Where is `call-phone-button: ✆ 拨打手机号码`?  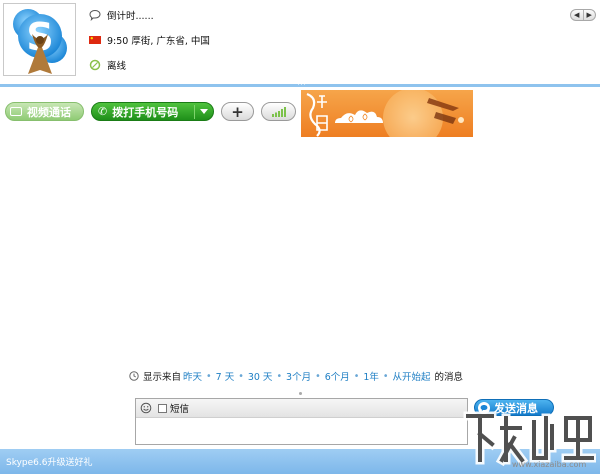 call-phone-button: ✆ 拨打手机号码 is located at coordinates (152, 111).